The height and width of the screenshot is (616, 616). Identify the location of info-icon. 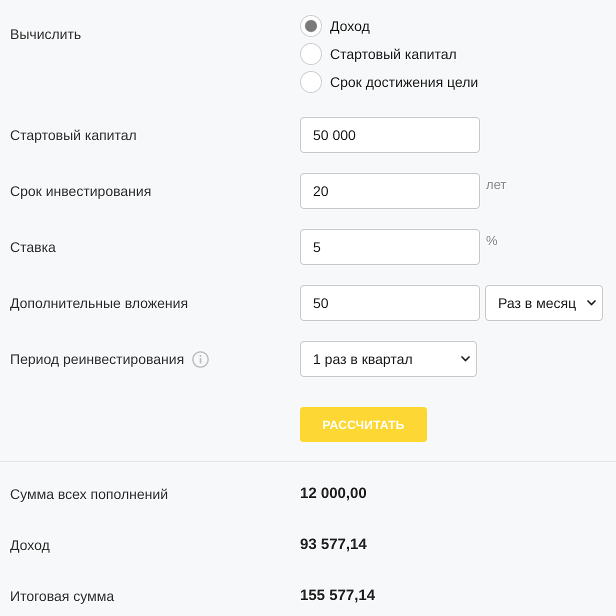
(201, 359).